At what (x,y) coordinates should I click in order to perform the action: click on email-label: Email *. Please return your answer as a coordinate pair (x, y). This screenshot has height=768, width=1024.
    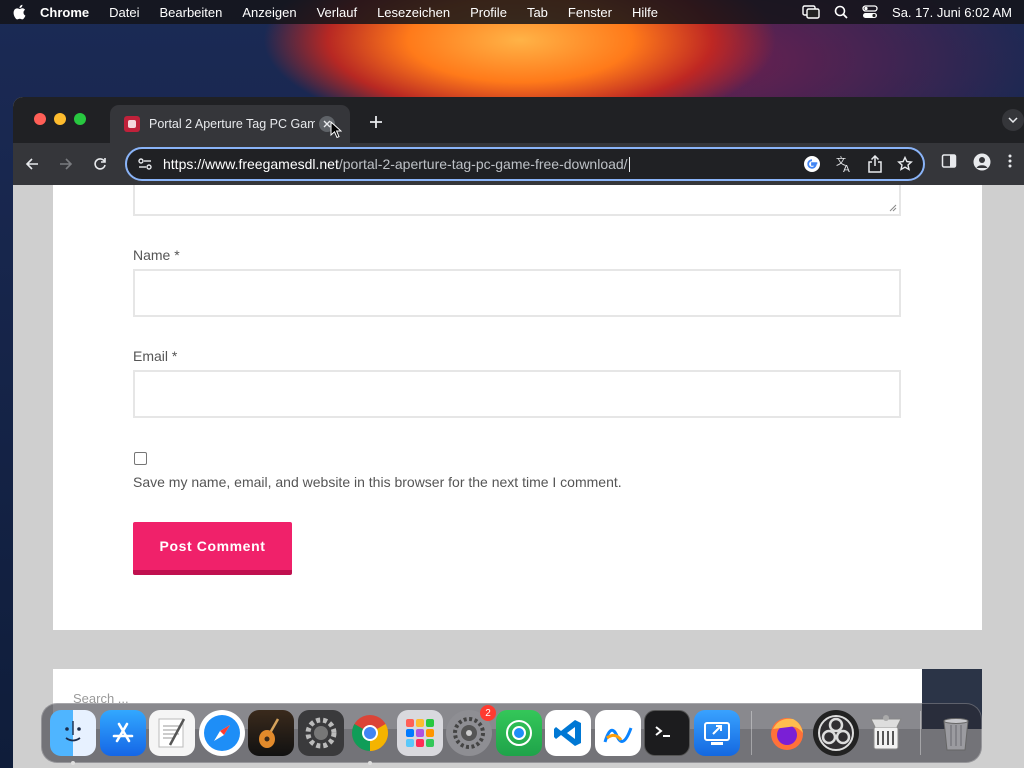
    Looking at the image, I should click on (155, 356).